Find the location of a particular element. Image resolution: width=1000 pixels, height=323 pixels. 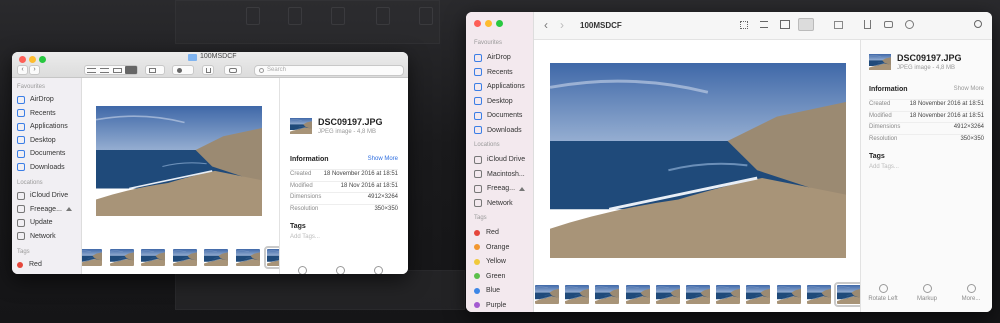

disk-icon is located at coordinates (478, 188).